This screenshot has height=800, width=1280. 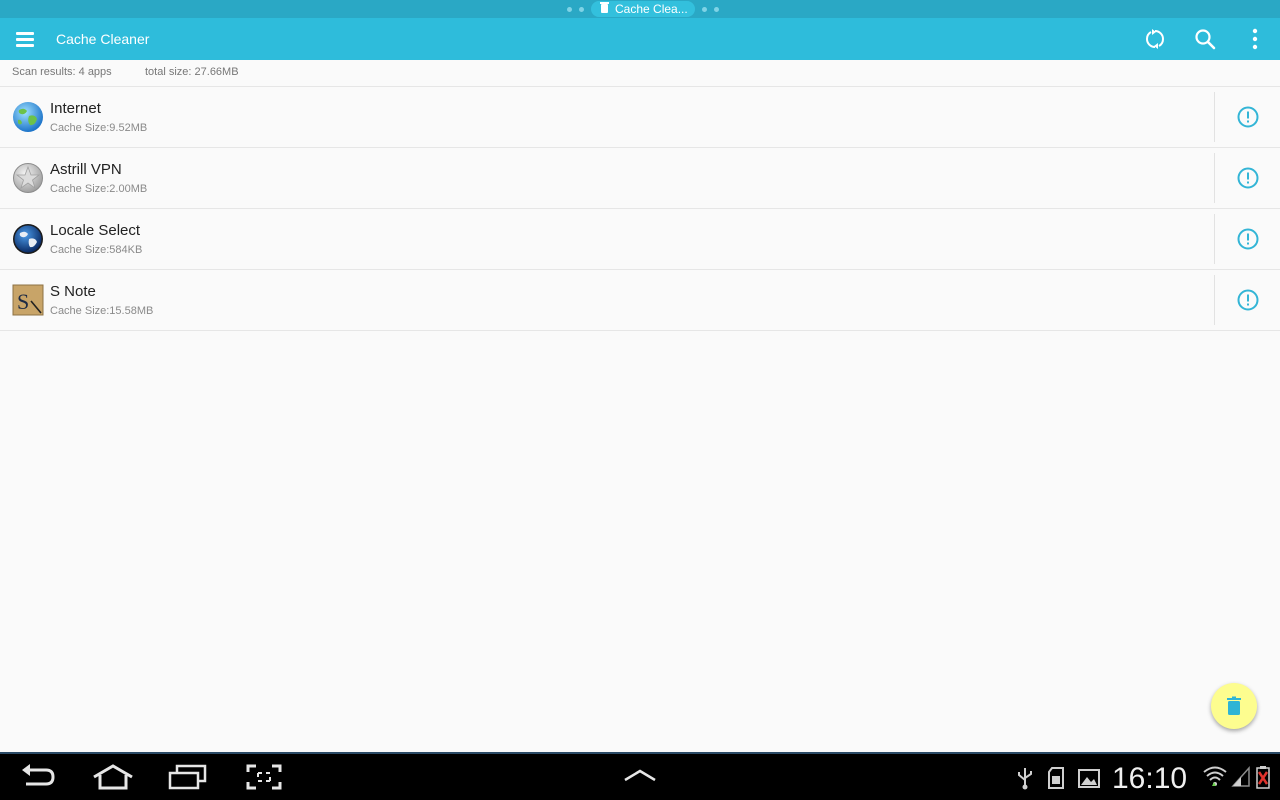 I want to click on home-icon, so click(x=113, y=779).